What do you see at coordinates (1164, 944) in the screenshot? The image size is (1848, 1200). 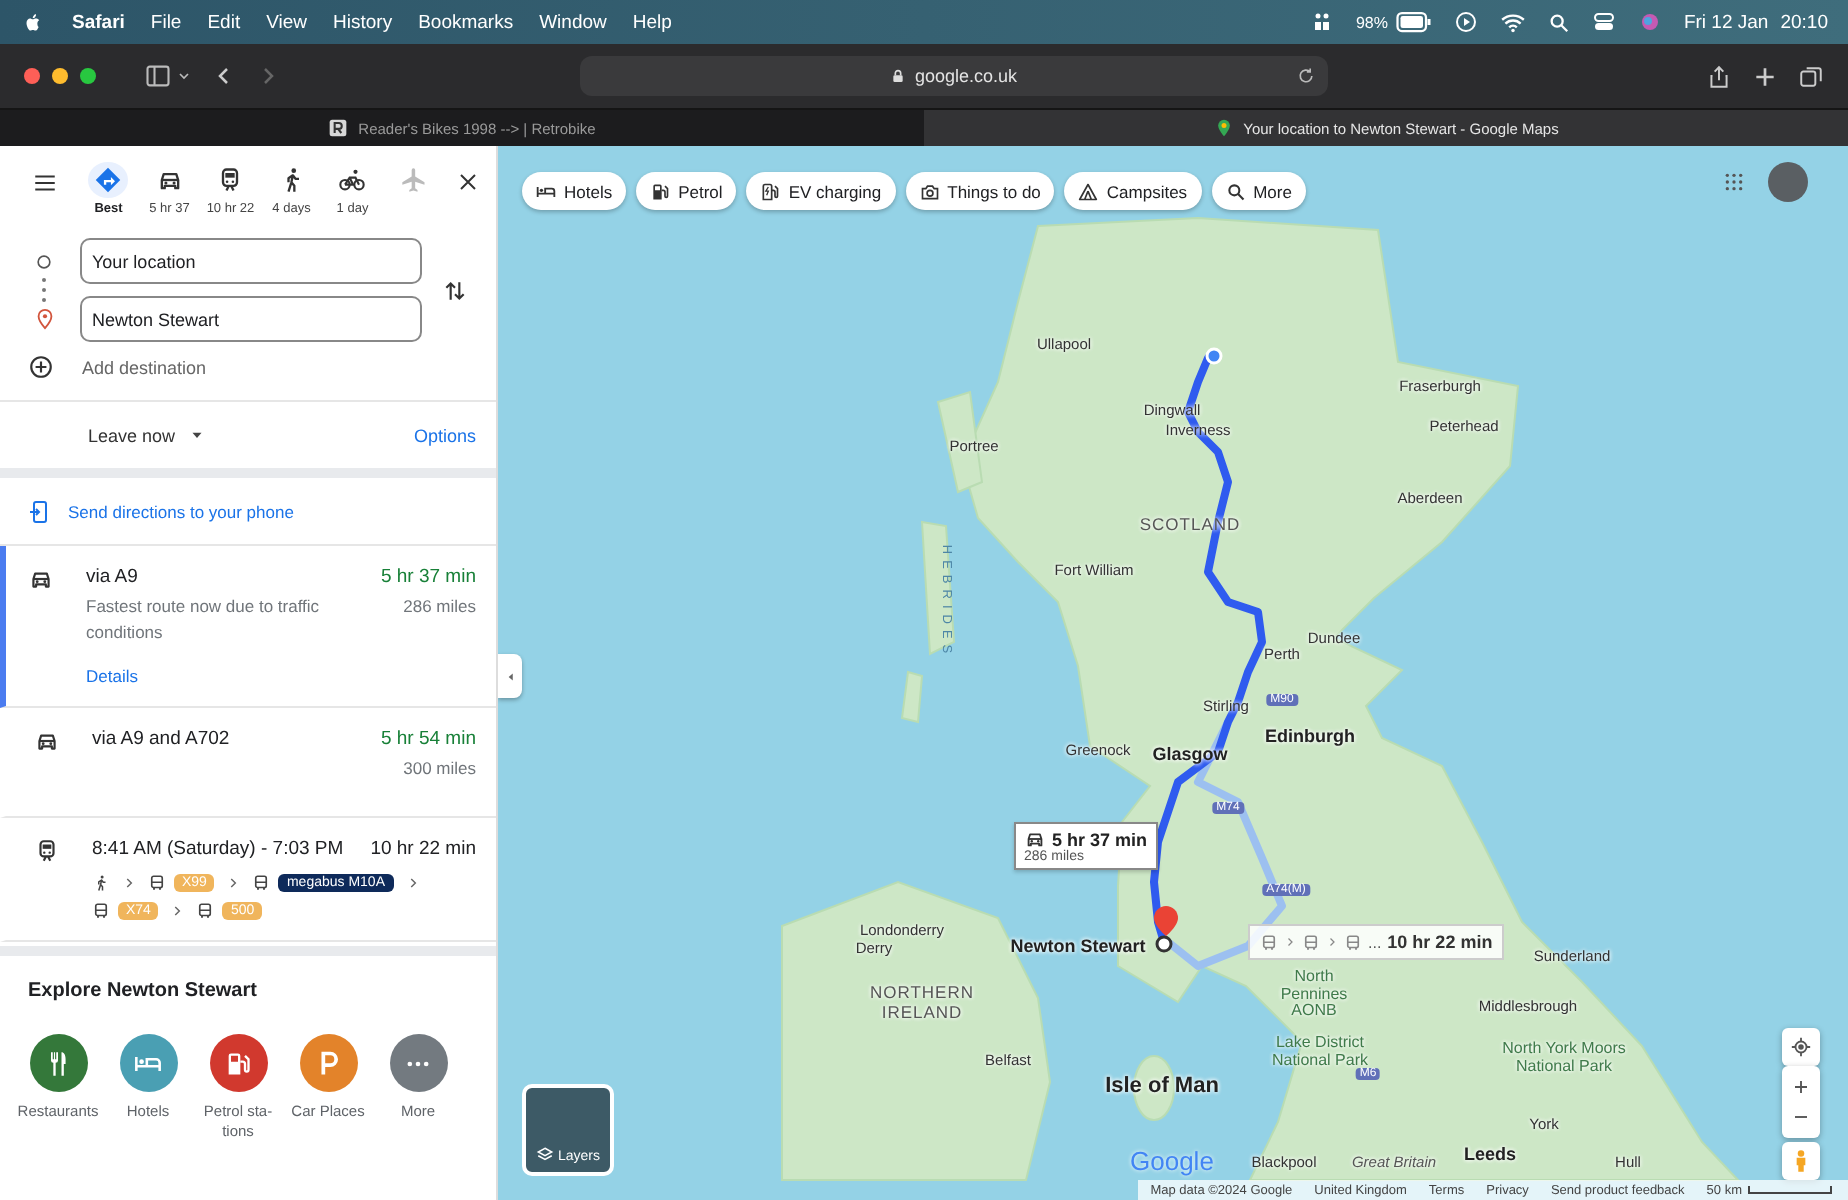 I see `destination-marker` at bounding box center [1164, 944].